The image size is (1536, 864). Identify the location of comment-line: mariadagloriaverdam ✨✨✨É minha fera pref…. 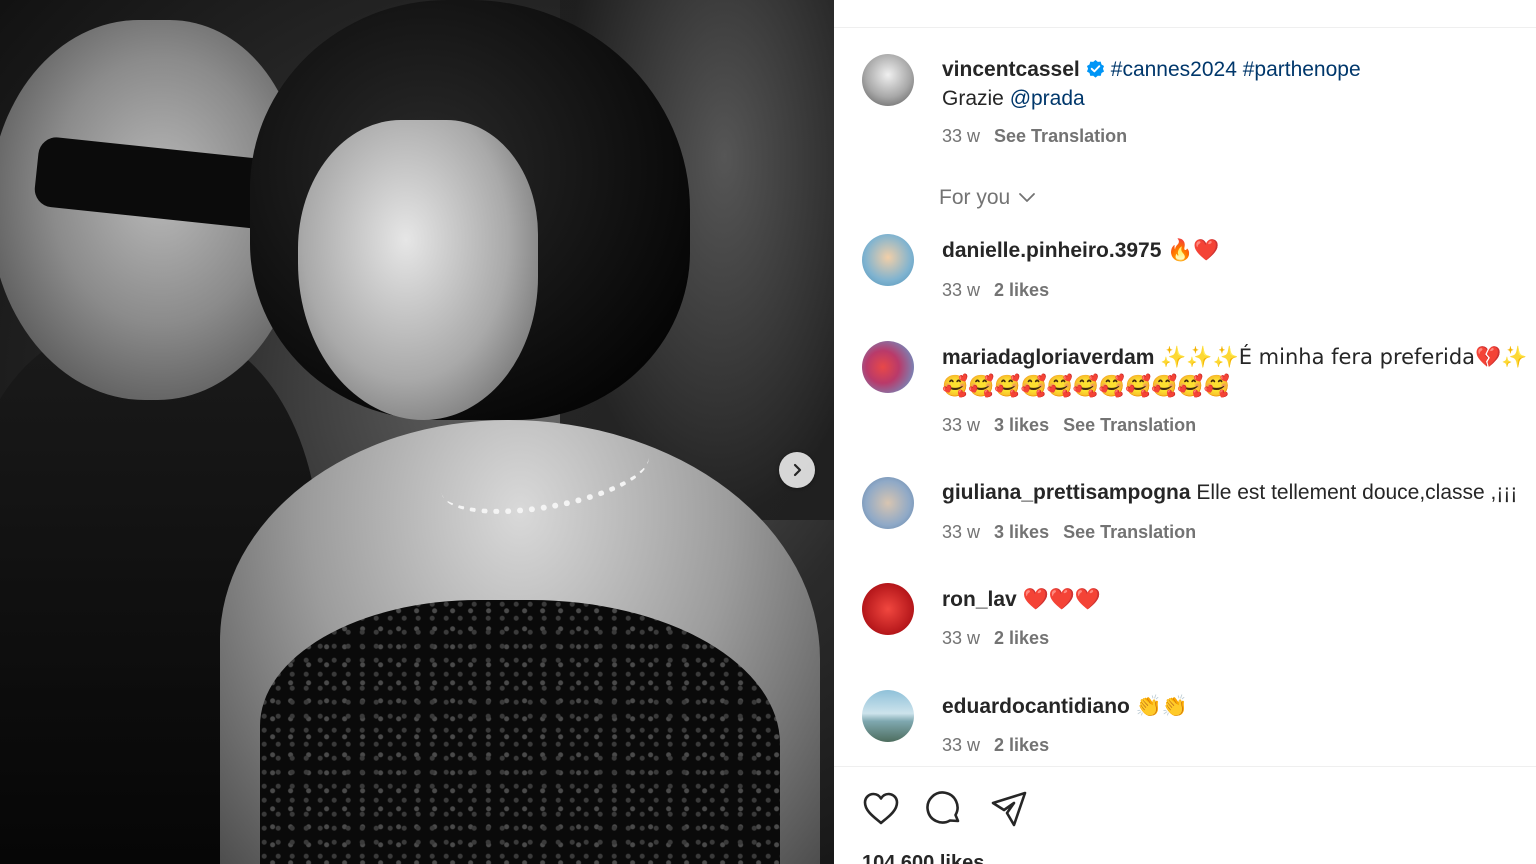
(1234, 357).